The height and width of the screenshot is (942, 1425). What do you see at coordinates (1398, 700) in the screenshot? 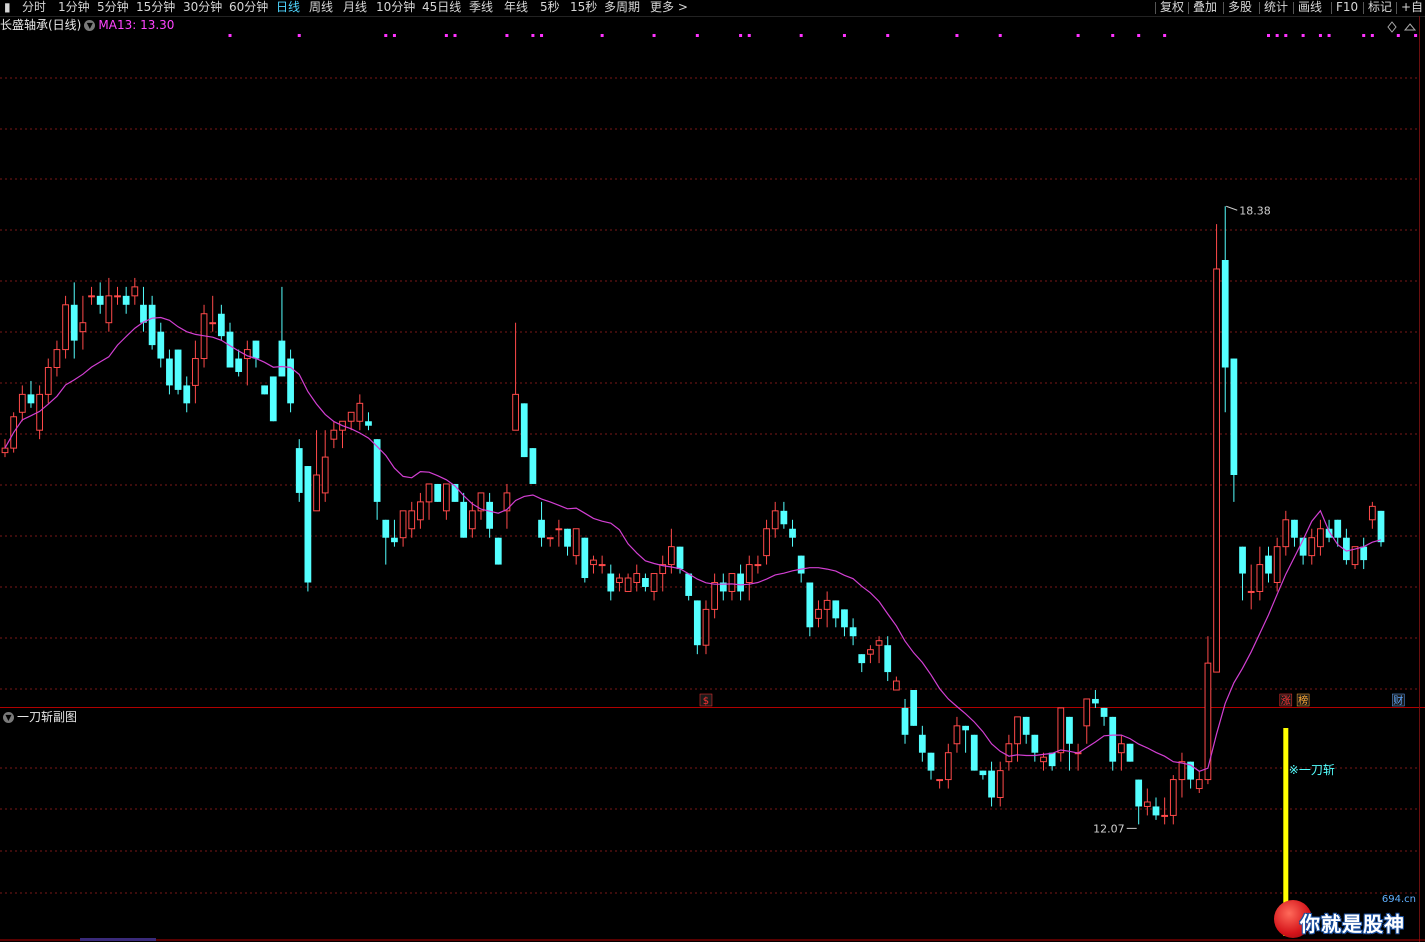
I see `event-marker-label: 财` at bounding box center [1398, 700].